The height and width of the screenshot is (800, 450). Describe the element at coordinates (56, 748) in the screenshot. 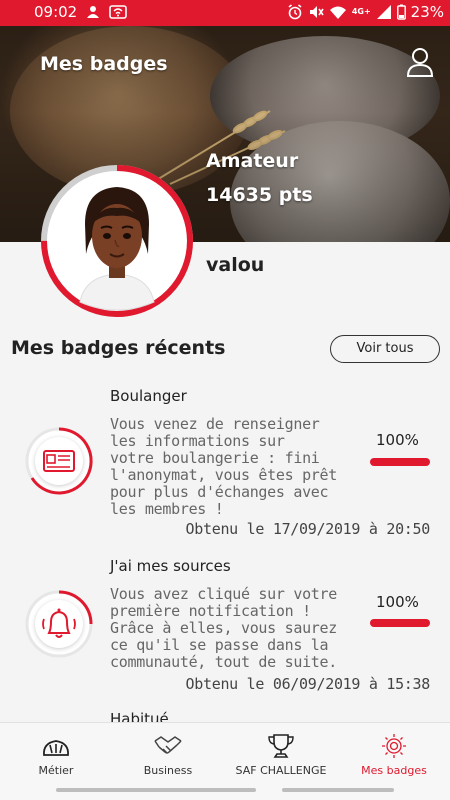

I see `bread-icon` at that location.